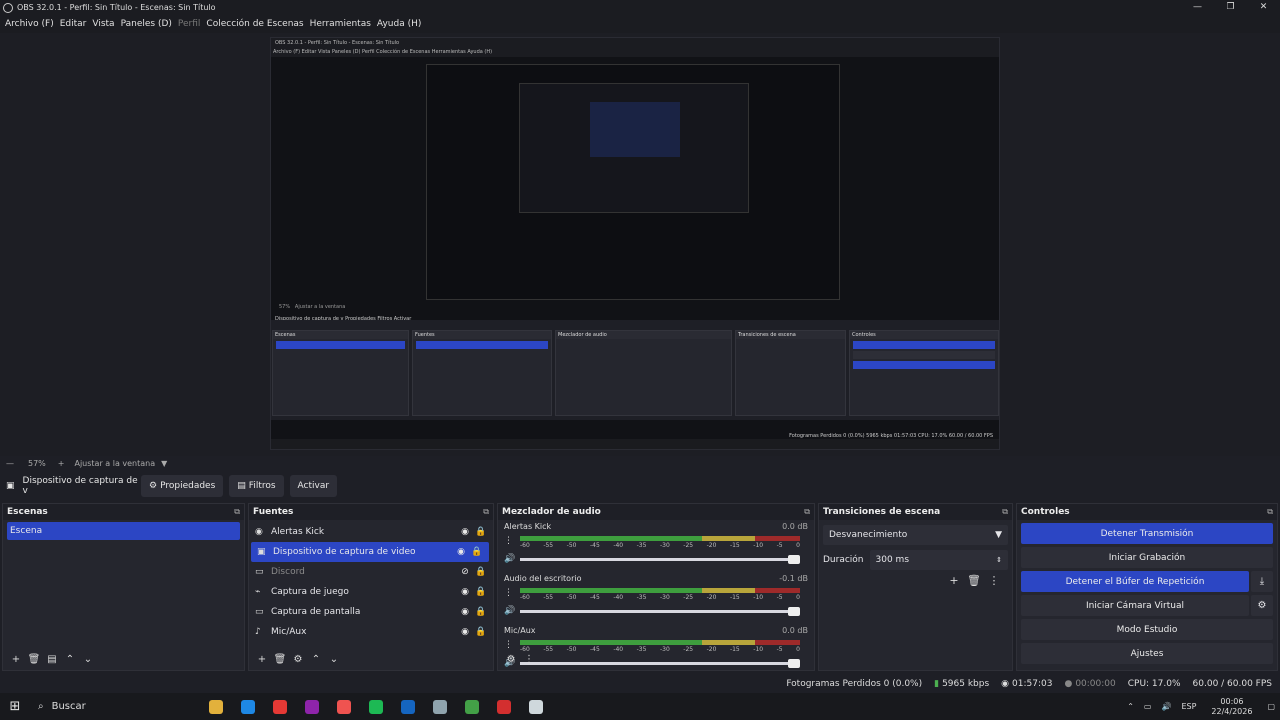 The height and width of the screenshot is (720, 1280). I want to click on meter-scale: -60 -55 -50 -45 -40 -35 -30 -25 -20 -15 -10 -5 0, so click(660, 545).